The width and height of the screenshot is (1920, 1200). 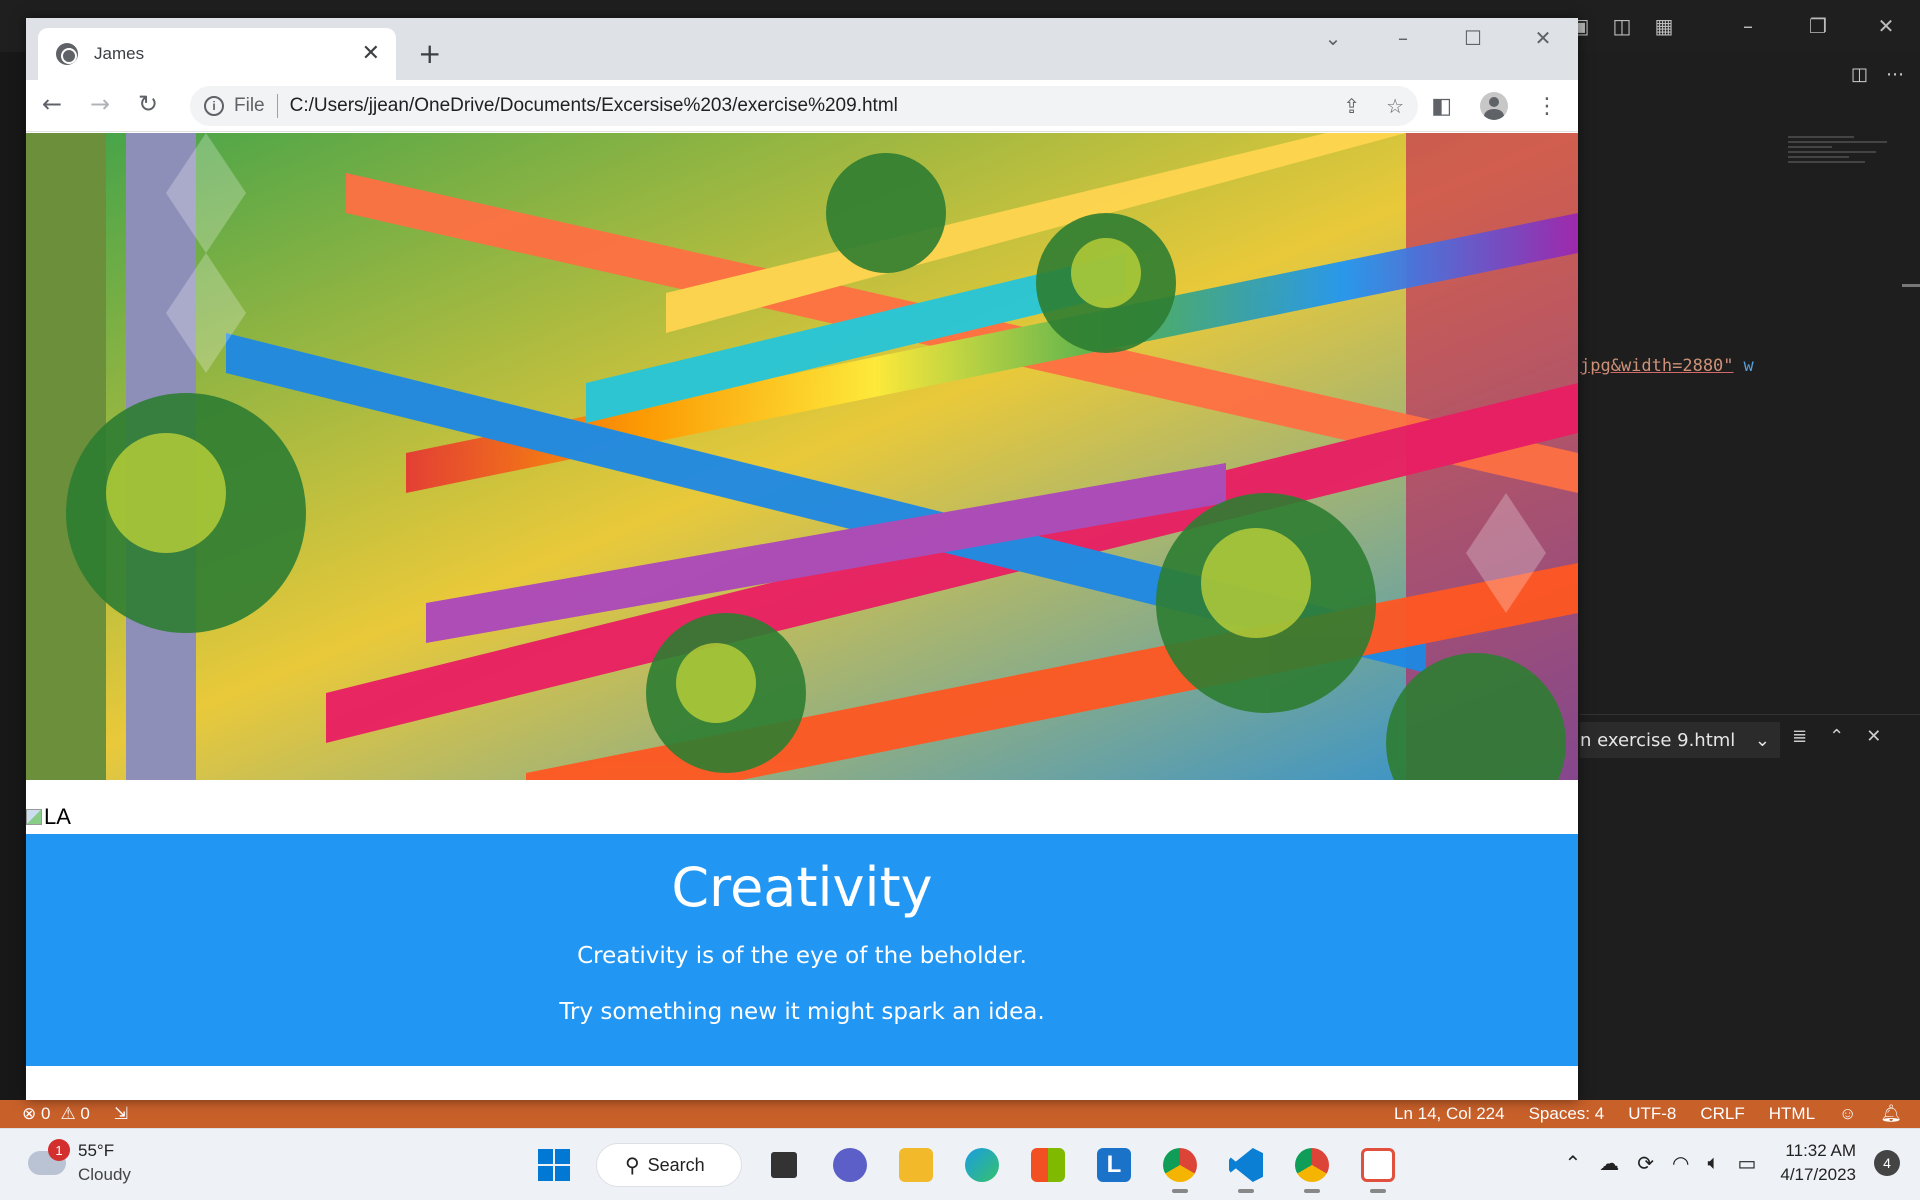 I want to click on chrome-profile-button, so click(x=1180, y=1167).